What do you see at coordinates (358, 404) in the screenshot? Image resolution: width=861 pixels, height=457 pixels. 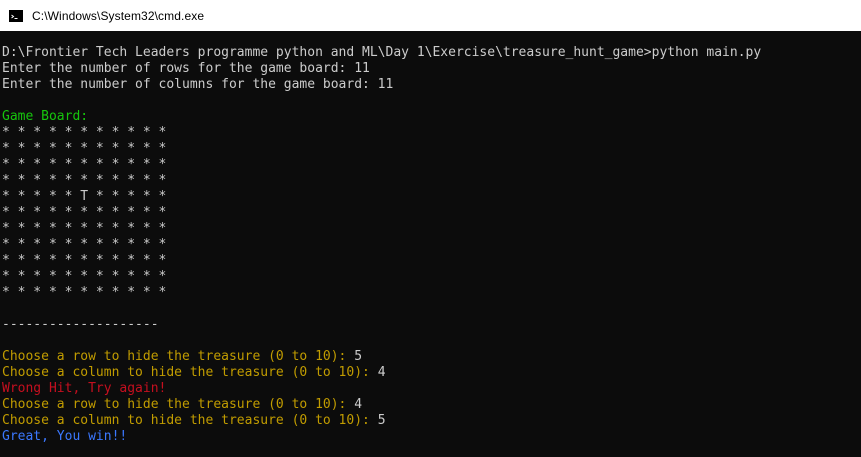 I see `hide-row-answer: 4` at bounding box center [358, 404].